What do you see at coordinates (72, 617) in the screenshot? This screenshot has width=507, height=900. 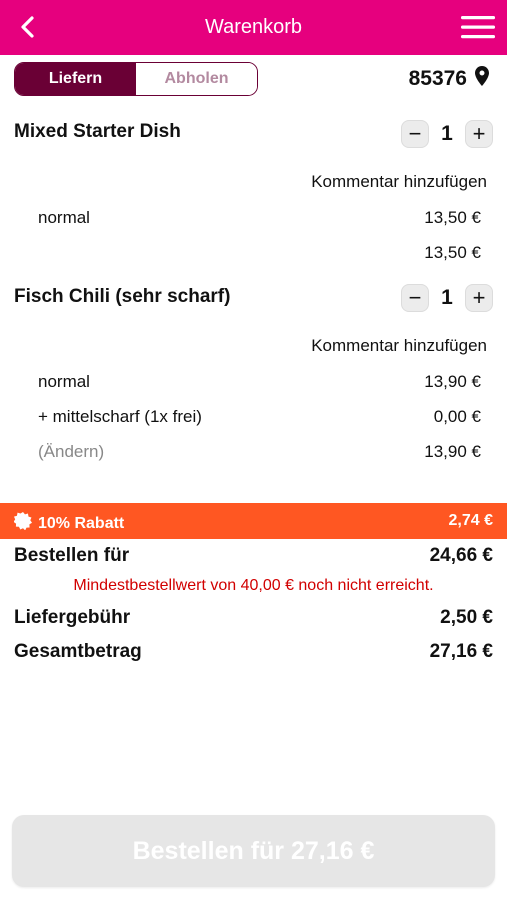 I see `delivery-fee-label: Liefergebühr` at bounding box center [72, 617].